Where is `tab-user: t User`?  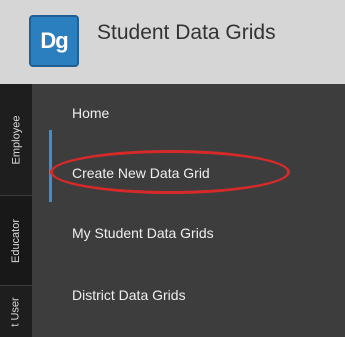
tab-user: t User is located at coordinates (16, 311).